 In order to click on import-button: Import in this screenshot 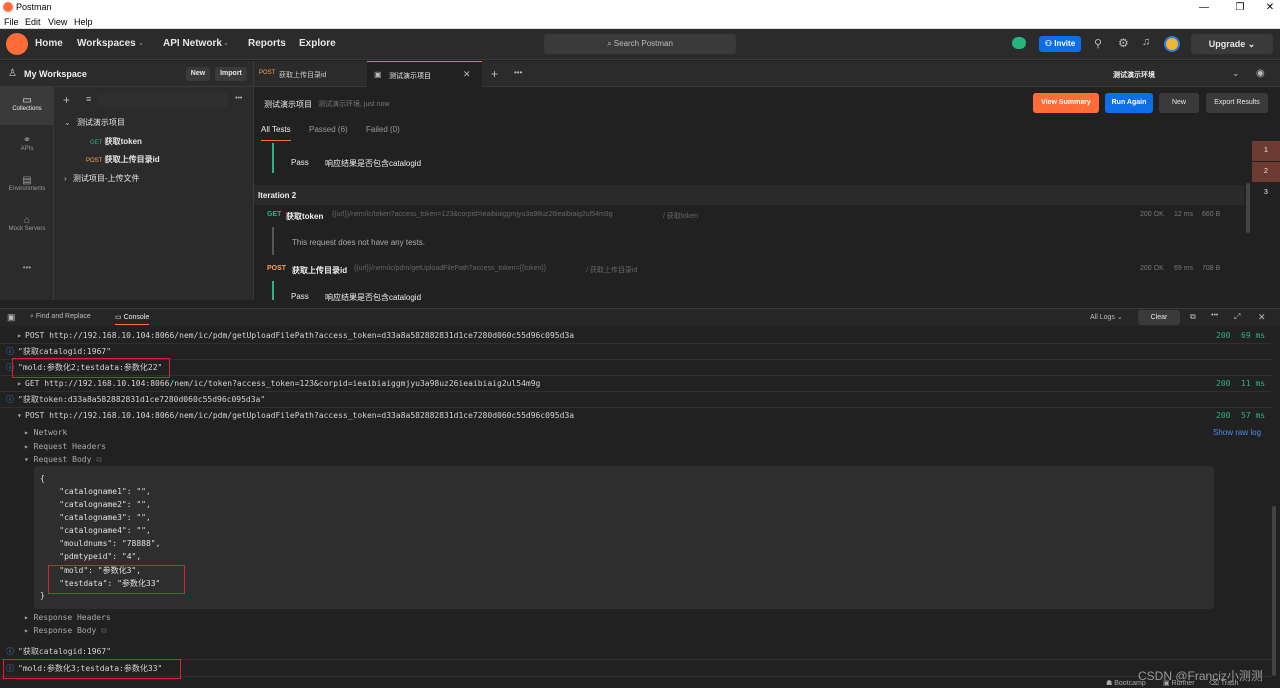, I will do `click(231, 74)`.